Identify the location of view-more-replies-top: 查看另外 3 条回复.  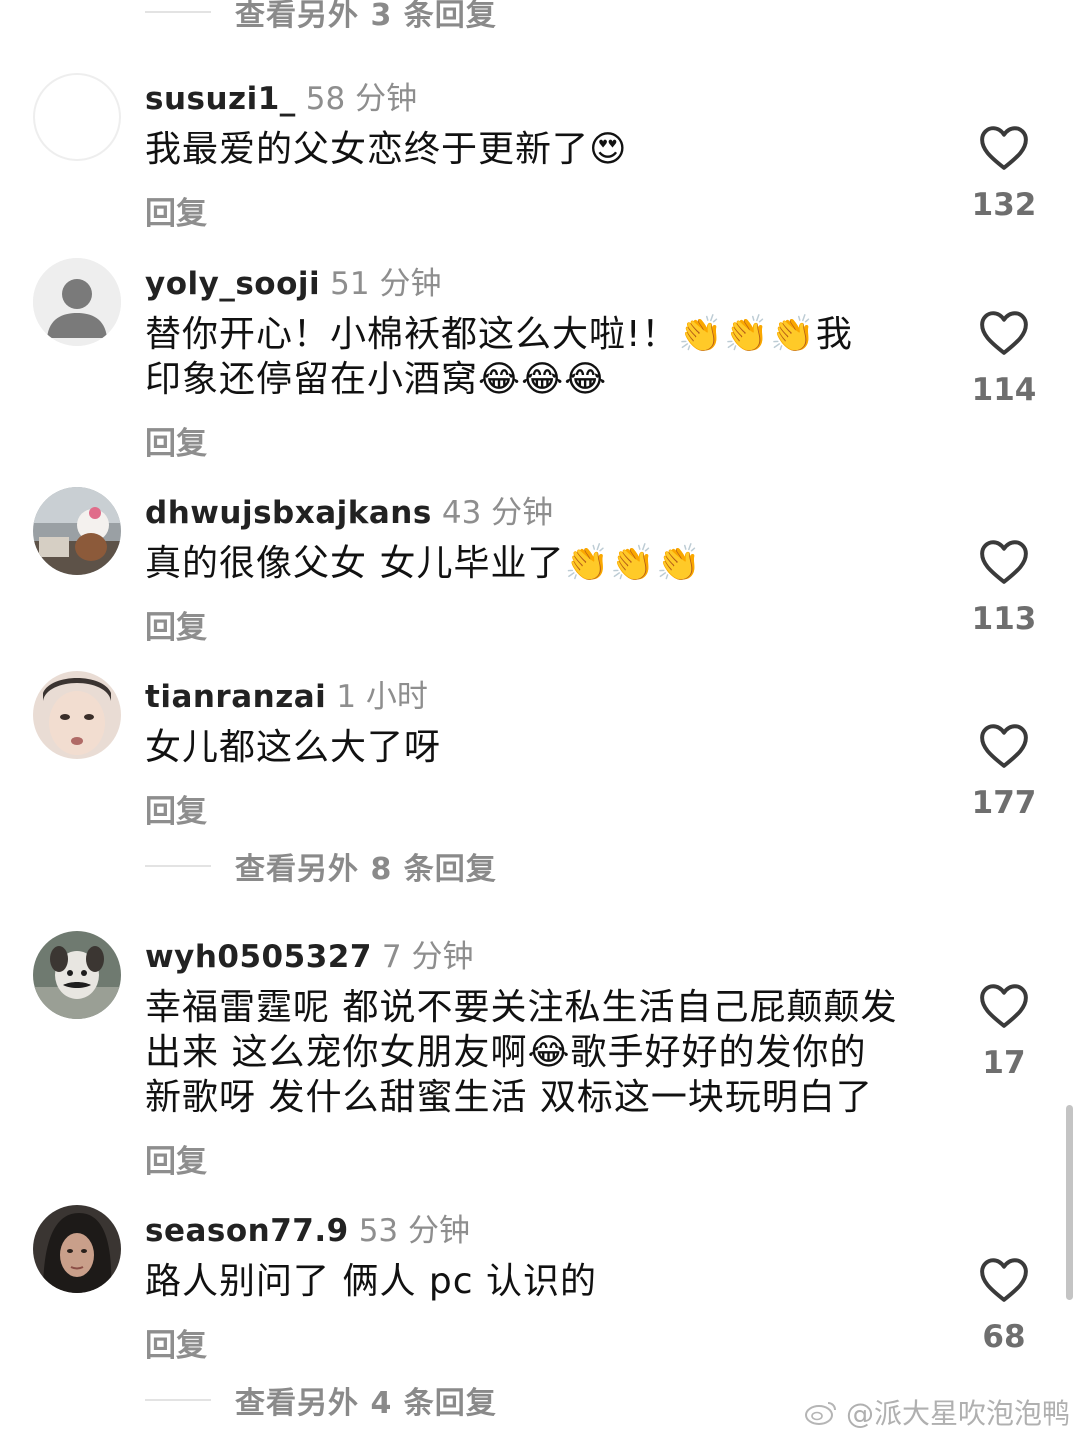
(321, 21).